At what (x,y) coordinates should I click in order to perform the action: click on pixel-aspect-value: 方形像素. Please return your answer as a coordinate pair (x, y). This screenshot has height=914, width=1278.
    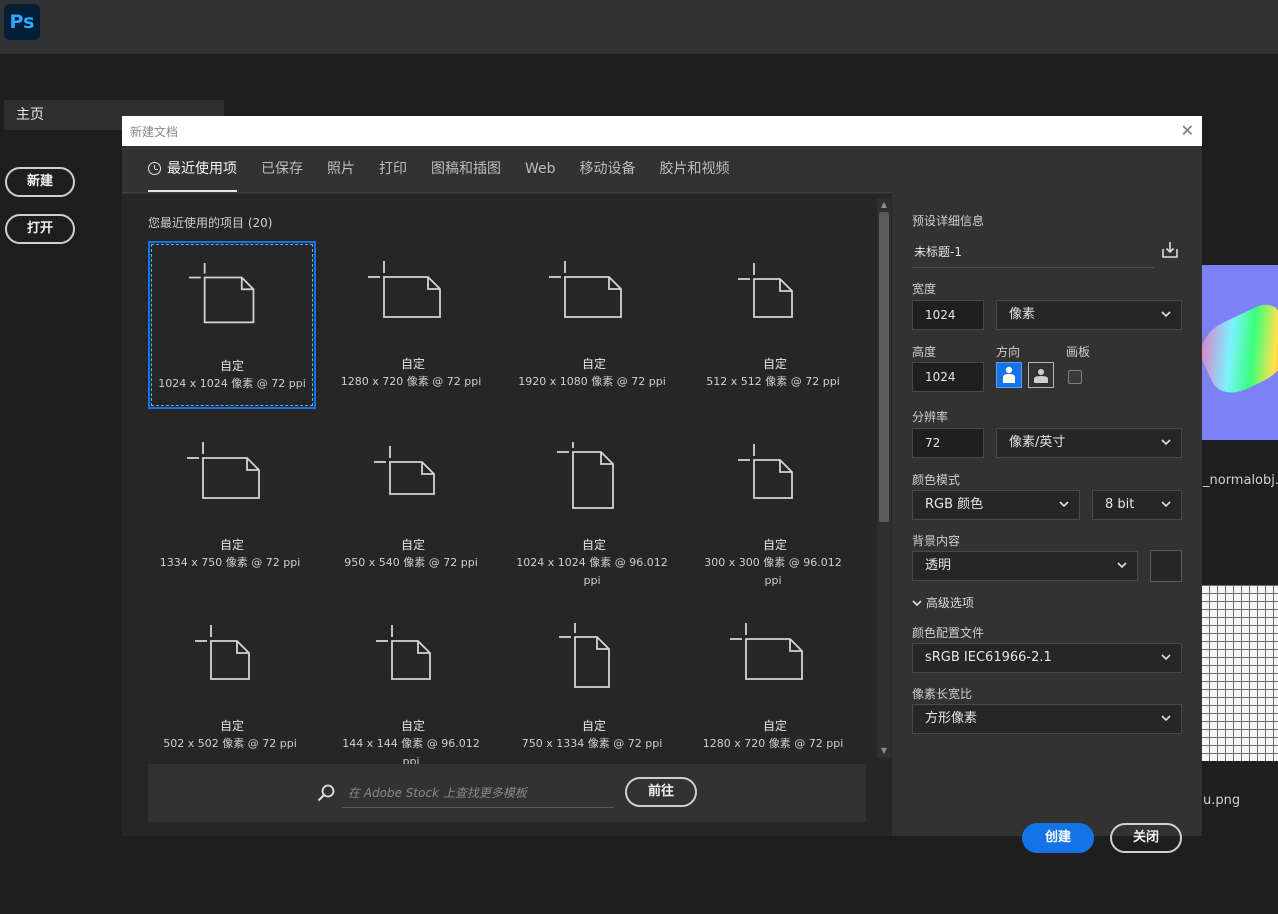
    Looking at the image, I should click on (951, 718).